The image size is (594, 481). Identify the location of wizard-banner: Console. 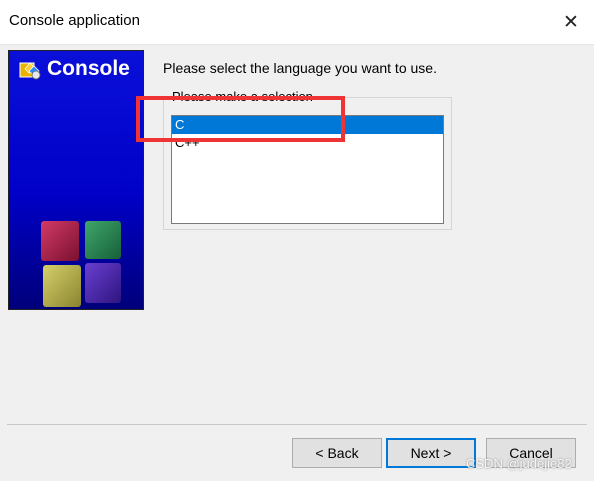
(76, 180).